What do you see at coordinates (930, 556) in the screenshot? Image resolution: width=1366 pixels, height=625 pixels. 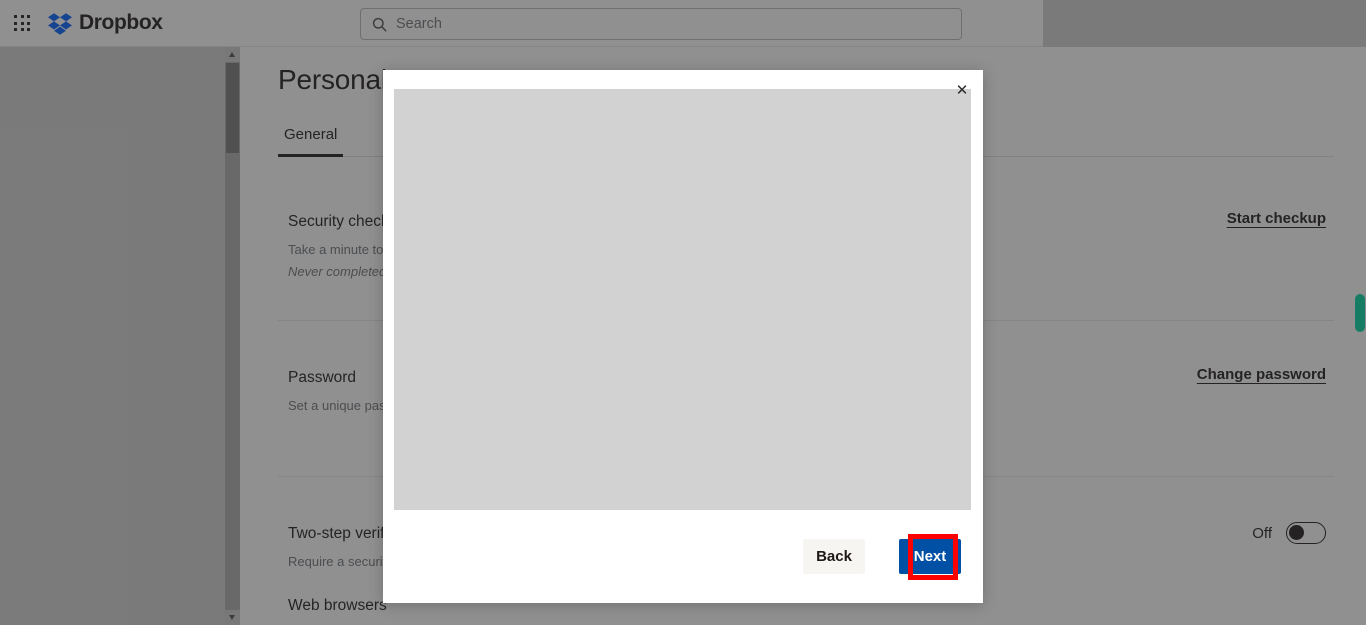 I see `next-button: Next` at bounding box center [930, 556].